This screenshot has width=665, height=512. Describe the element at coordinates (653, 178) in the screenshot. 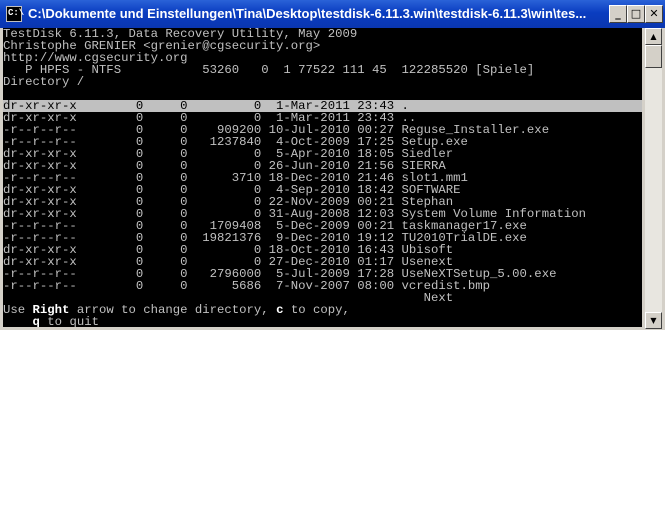

I see `vertical-scrollbar: ▲ ▼` at that location.